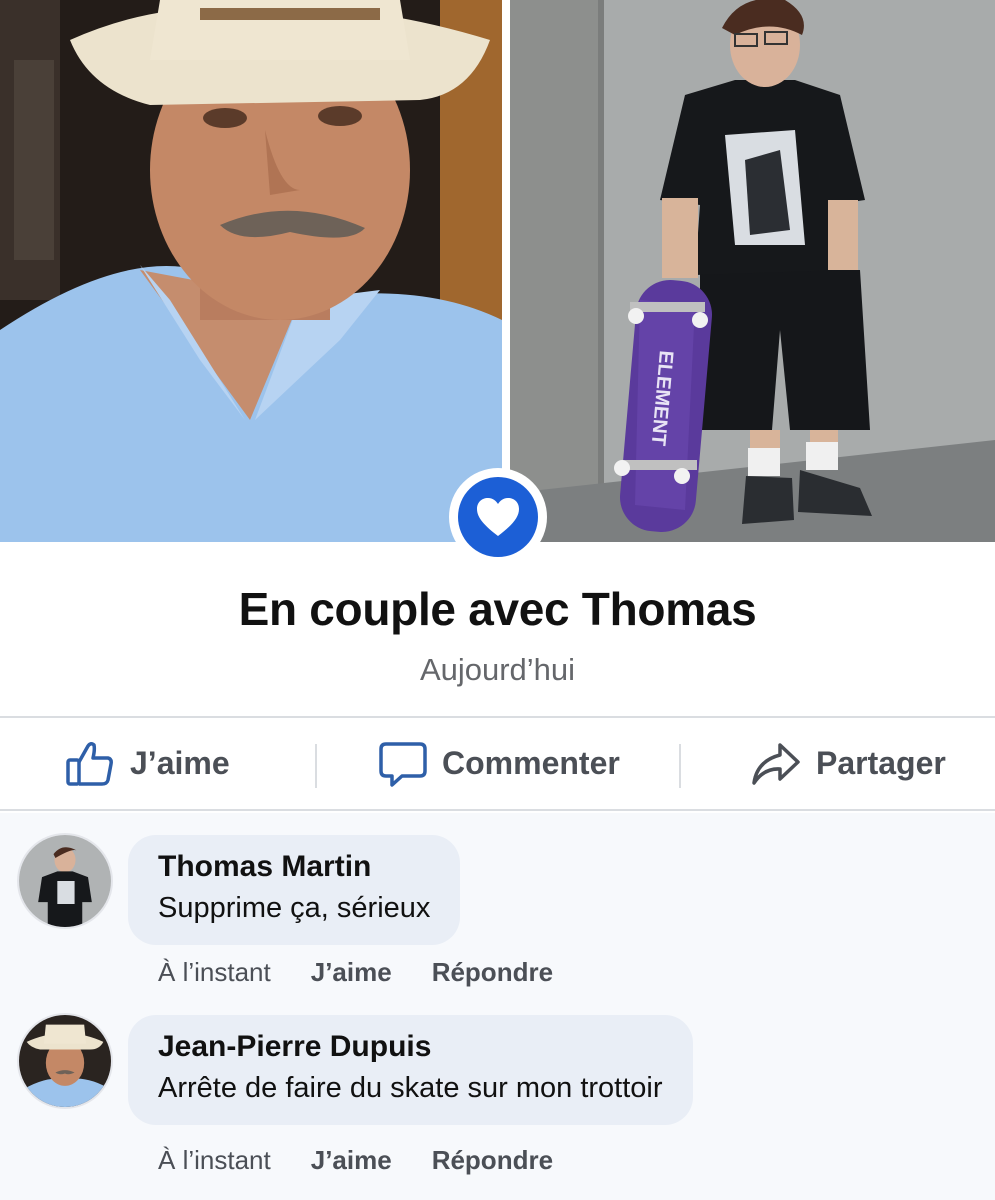 The image size is (995, 1200). Describe the element at coordinates (776, 764) in the screenshot. I see `share-arrow-icon` at that location.